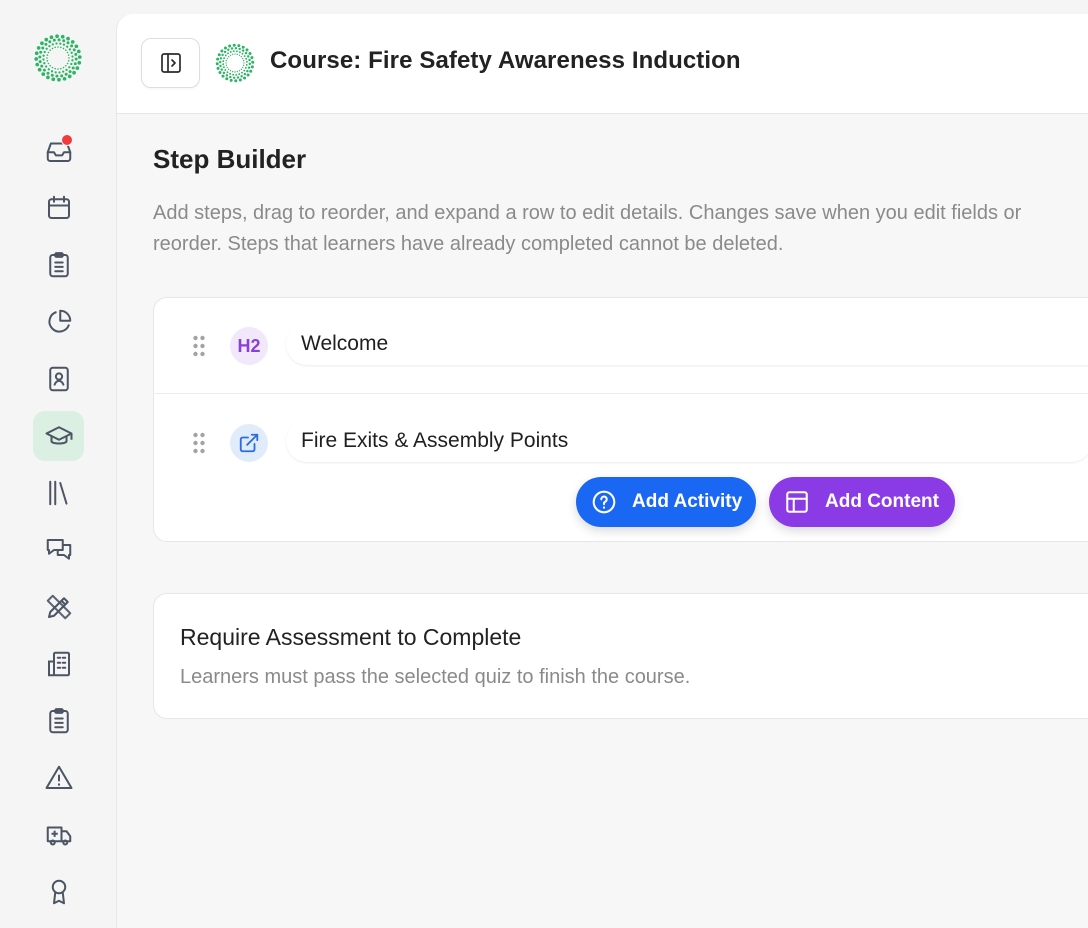  I want to click on sidebar-item-calendar, so click(58, 208).